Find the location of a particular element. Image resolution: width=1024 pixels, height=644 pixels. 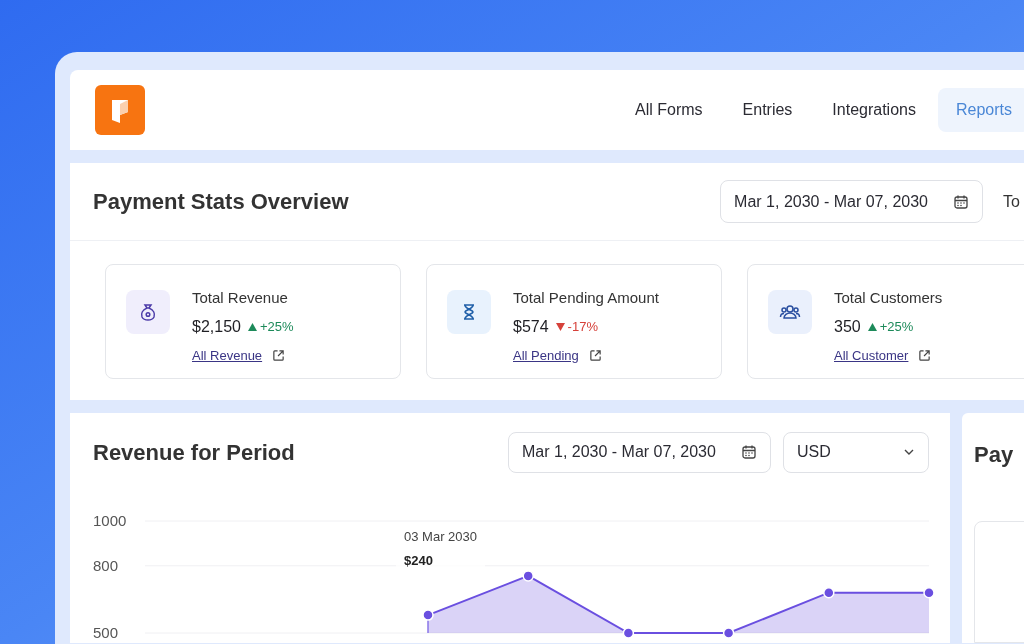

stat-title: Total Customers is located at coordinates (888, 298).